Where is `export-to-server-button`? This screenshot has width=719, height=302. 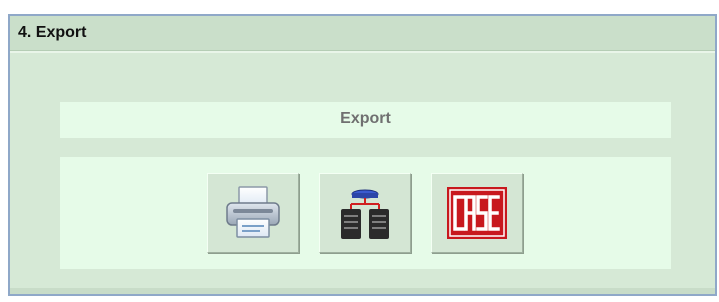
export-to-server-button is located at coordinates (365, 213).